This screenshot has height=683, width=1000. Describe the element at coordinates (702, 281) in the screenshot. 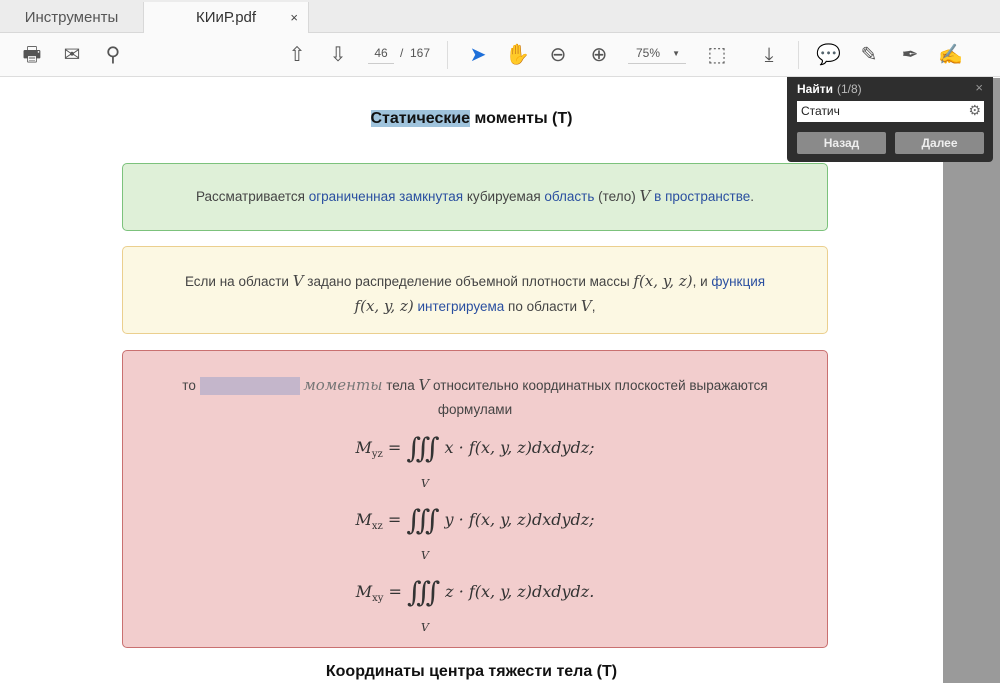

I see `text: , и` at that location.